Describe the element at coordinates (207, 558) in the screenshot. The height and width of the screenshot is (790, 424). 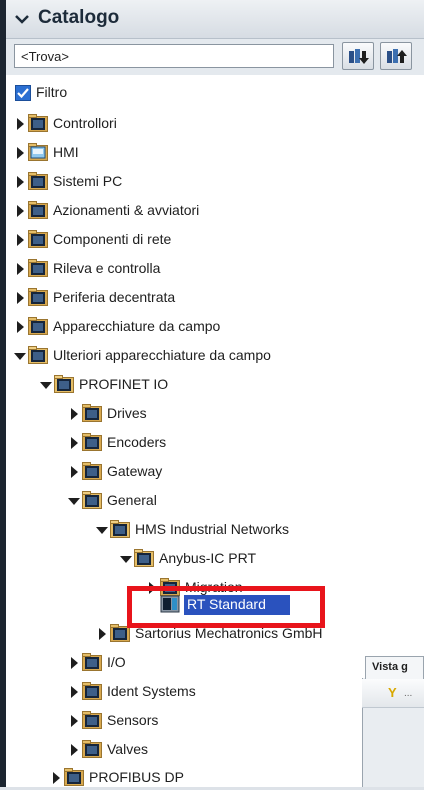
I see `tree-item-label: Anybus-IC PRT` at that location.